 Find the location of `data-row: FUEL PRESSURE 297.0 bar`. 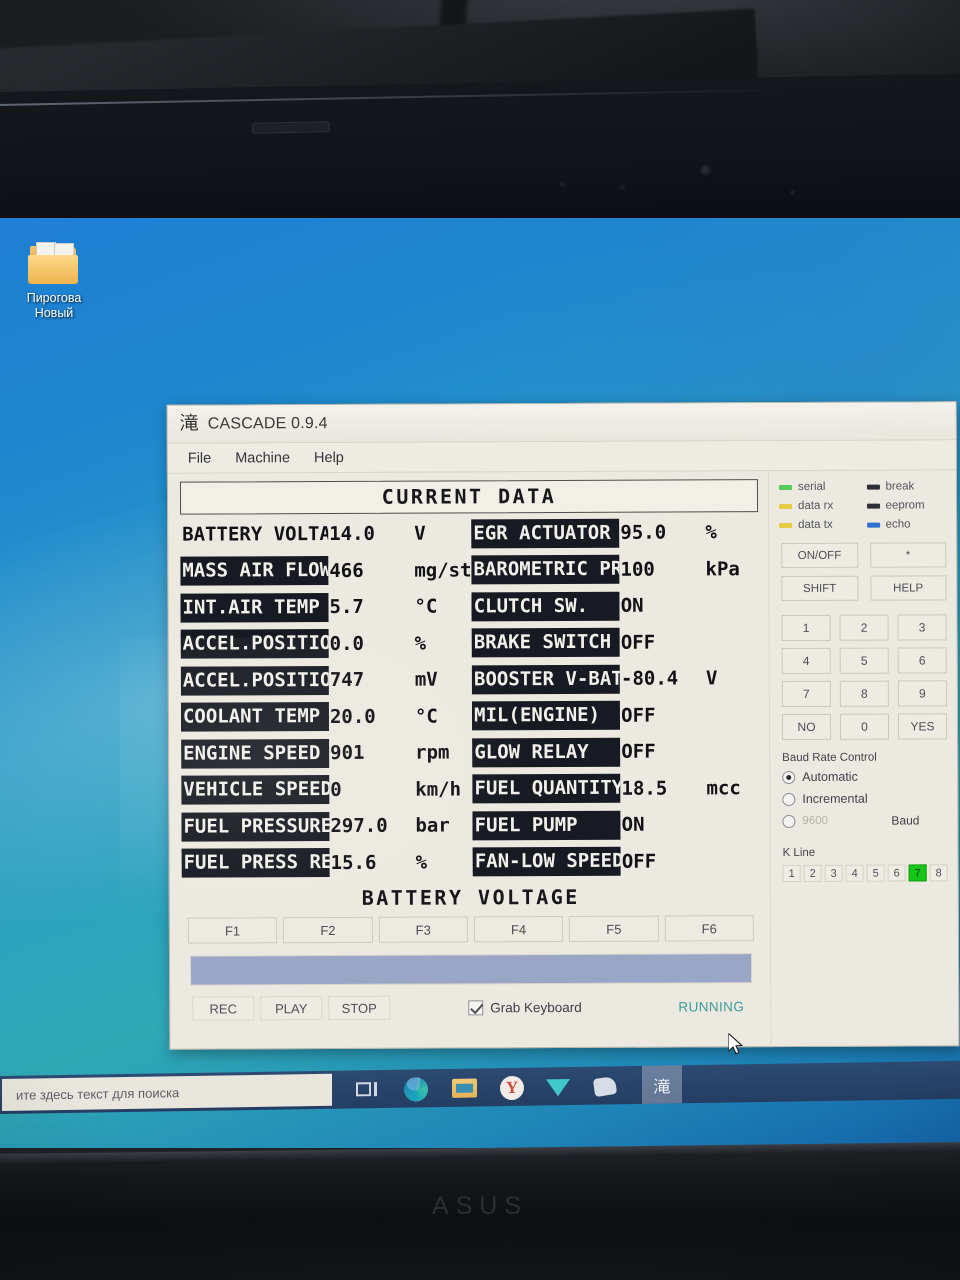

data-row: FUEL PRESSURE 297.0 bar is located at coordinates (326, 826).